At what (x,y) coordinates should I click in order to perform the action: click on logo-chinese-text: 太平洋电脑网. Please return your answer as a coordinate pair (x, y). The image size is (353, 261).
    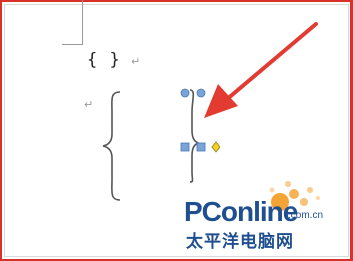
    Looking at the image, I should click on (240, 242).